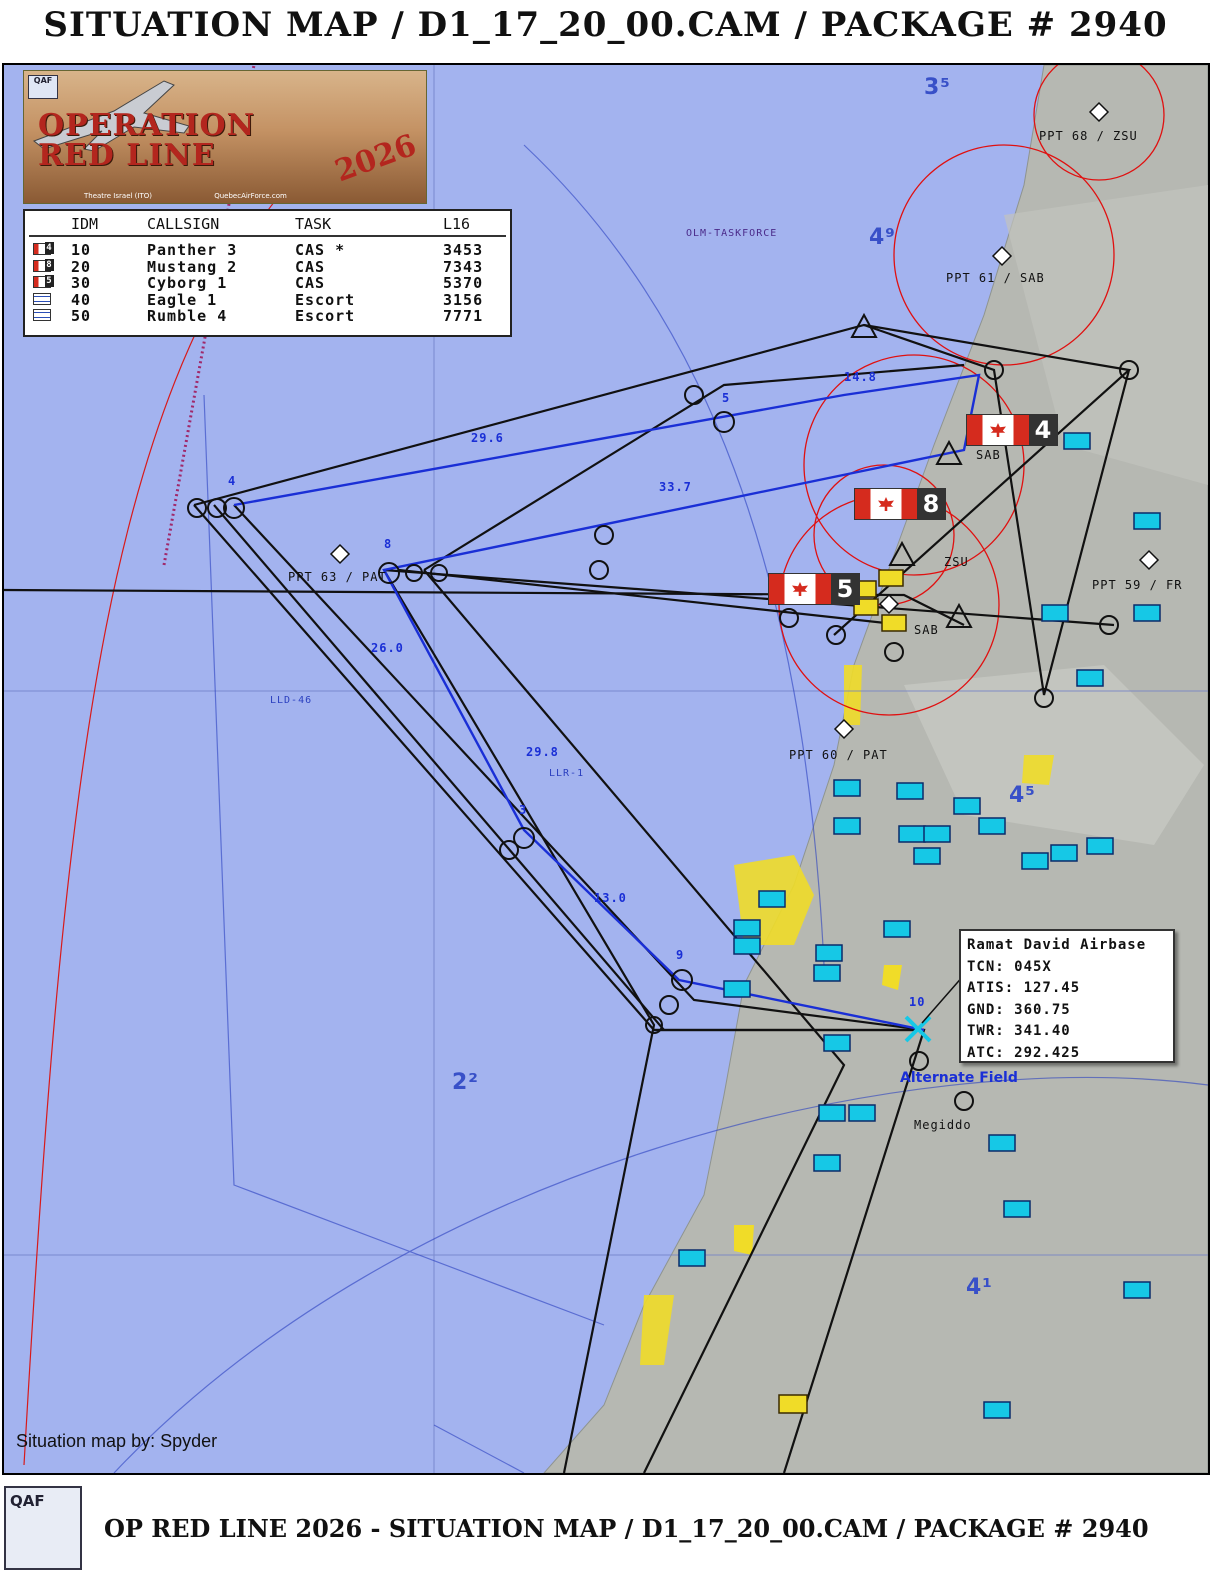 Image resolution: width=1211 pixels, height=1584 pixels. What do you see at coordinates (675, 487) in the screenshot?
I see `leg-distance: 33.7` at bounding box center [675, 487].